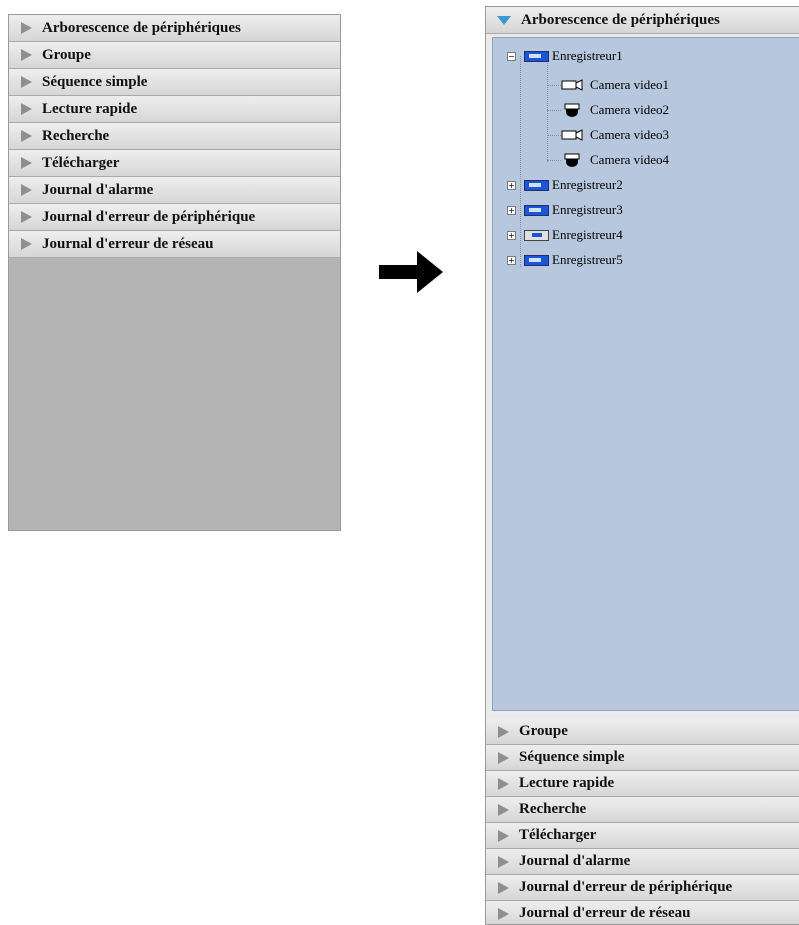 Image resolution: width=799 pixels, height=925 pixels. Describe the element at coordinates (174, 82) in the screenshot. I see `left-header-simple-sequence: Séquence simple` at that location.